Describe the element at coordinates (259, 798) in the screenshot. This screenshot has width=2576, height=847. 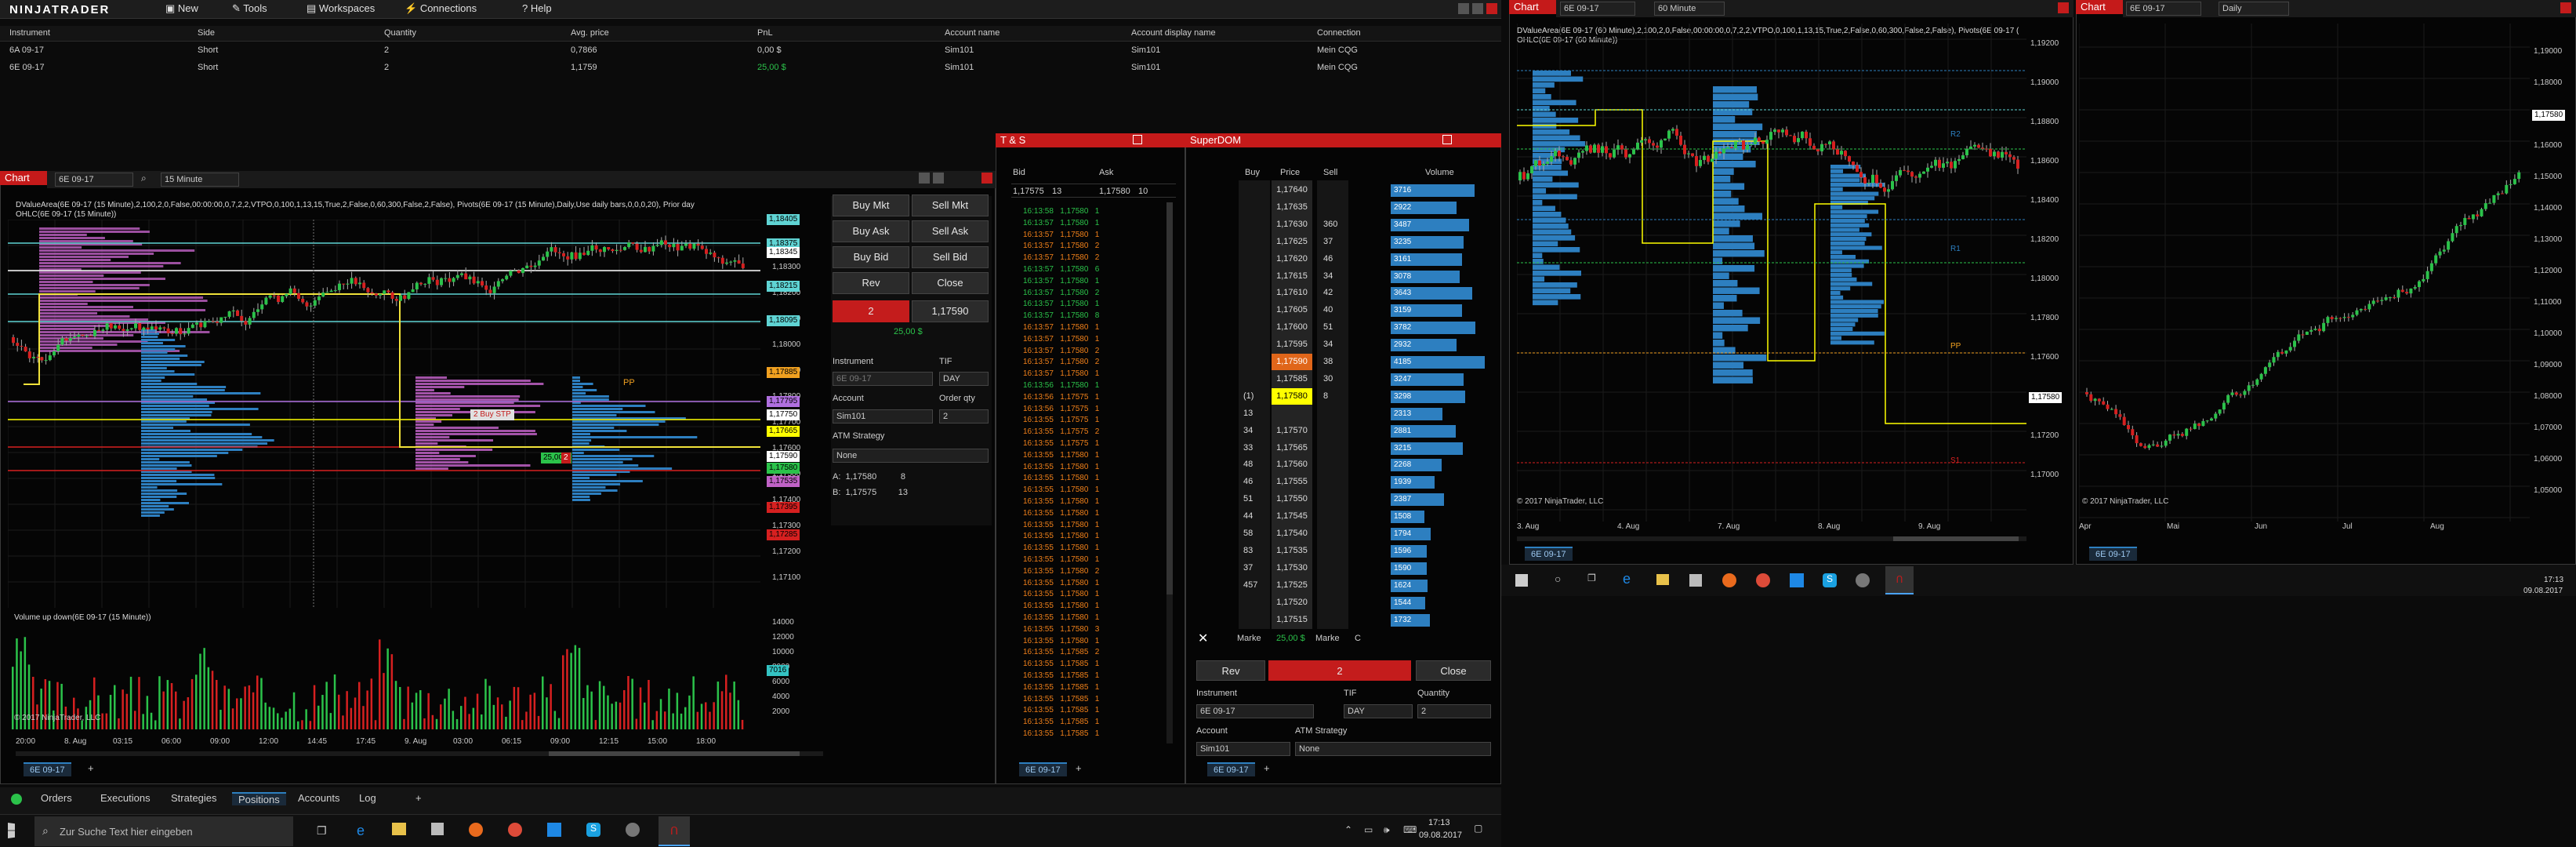
I see `tab-positions: Positions` at that location.